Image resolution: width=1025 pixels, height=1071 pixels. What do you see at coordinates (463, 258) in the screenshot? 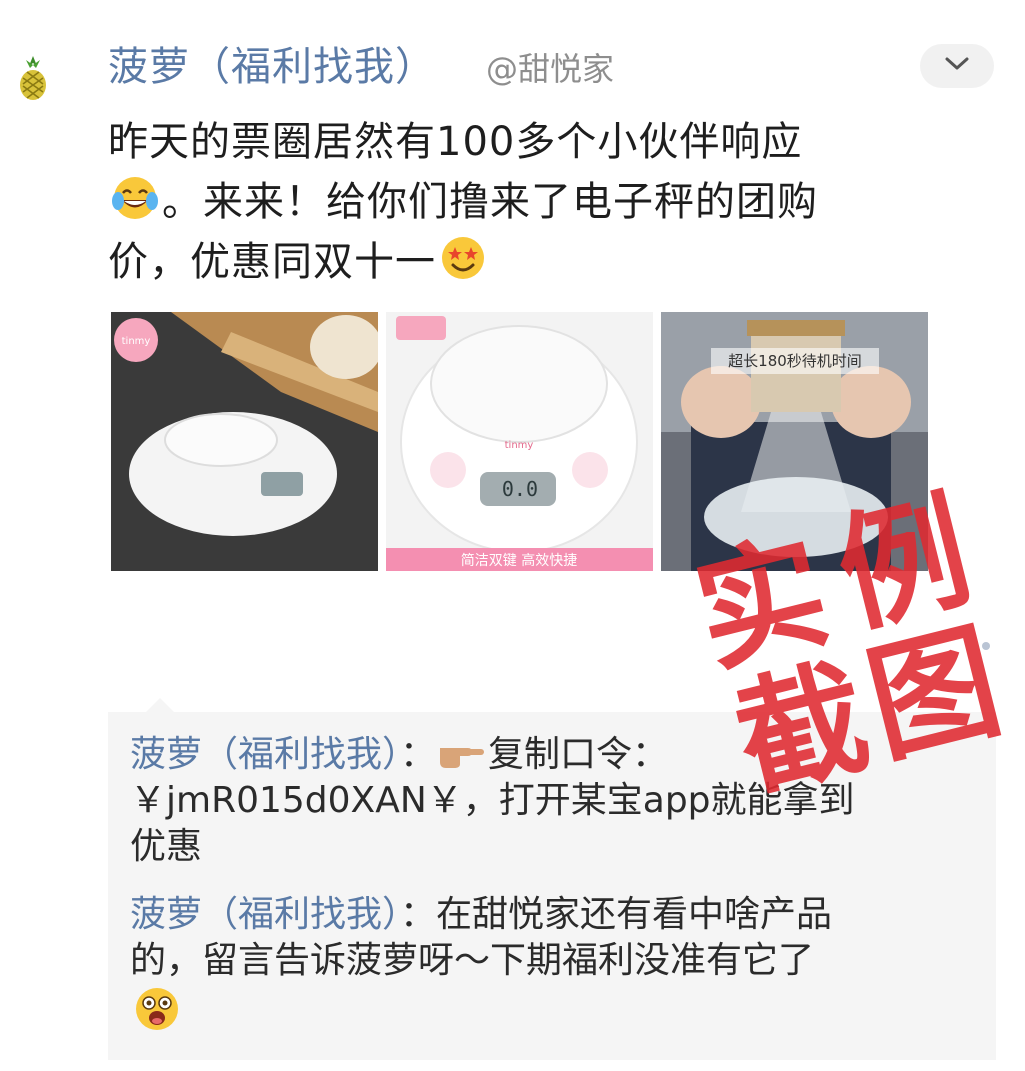
I see `star-eyes-emoji-icon` at bounding box center [463, 258].